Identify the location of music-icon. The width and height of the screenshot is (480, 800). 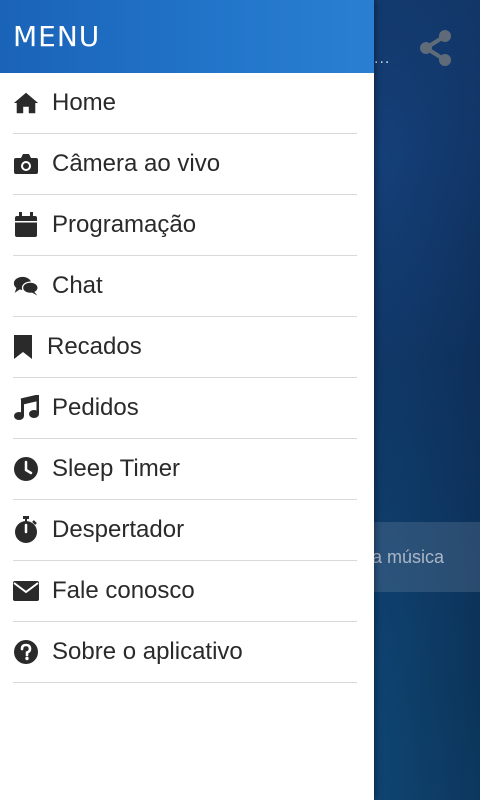
(26, 408).